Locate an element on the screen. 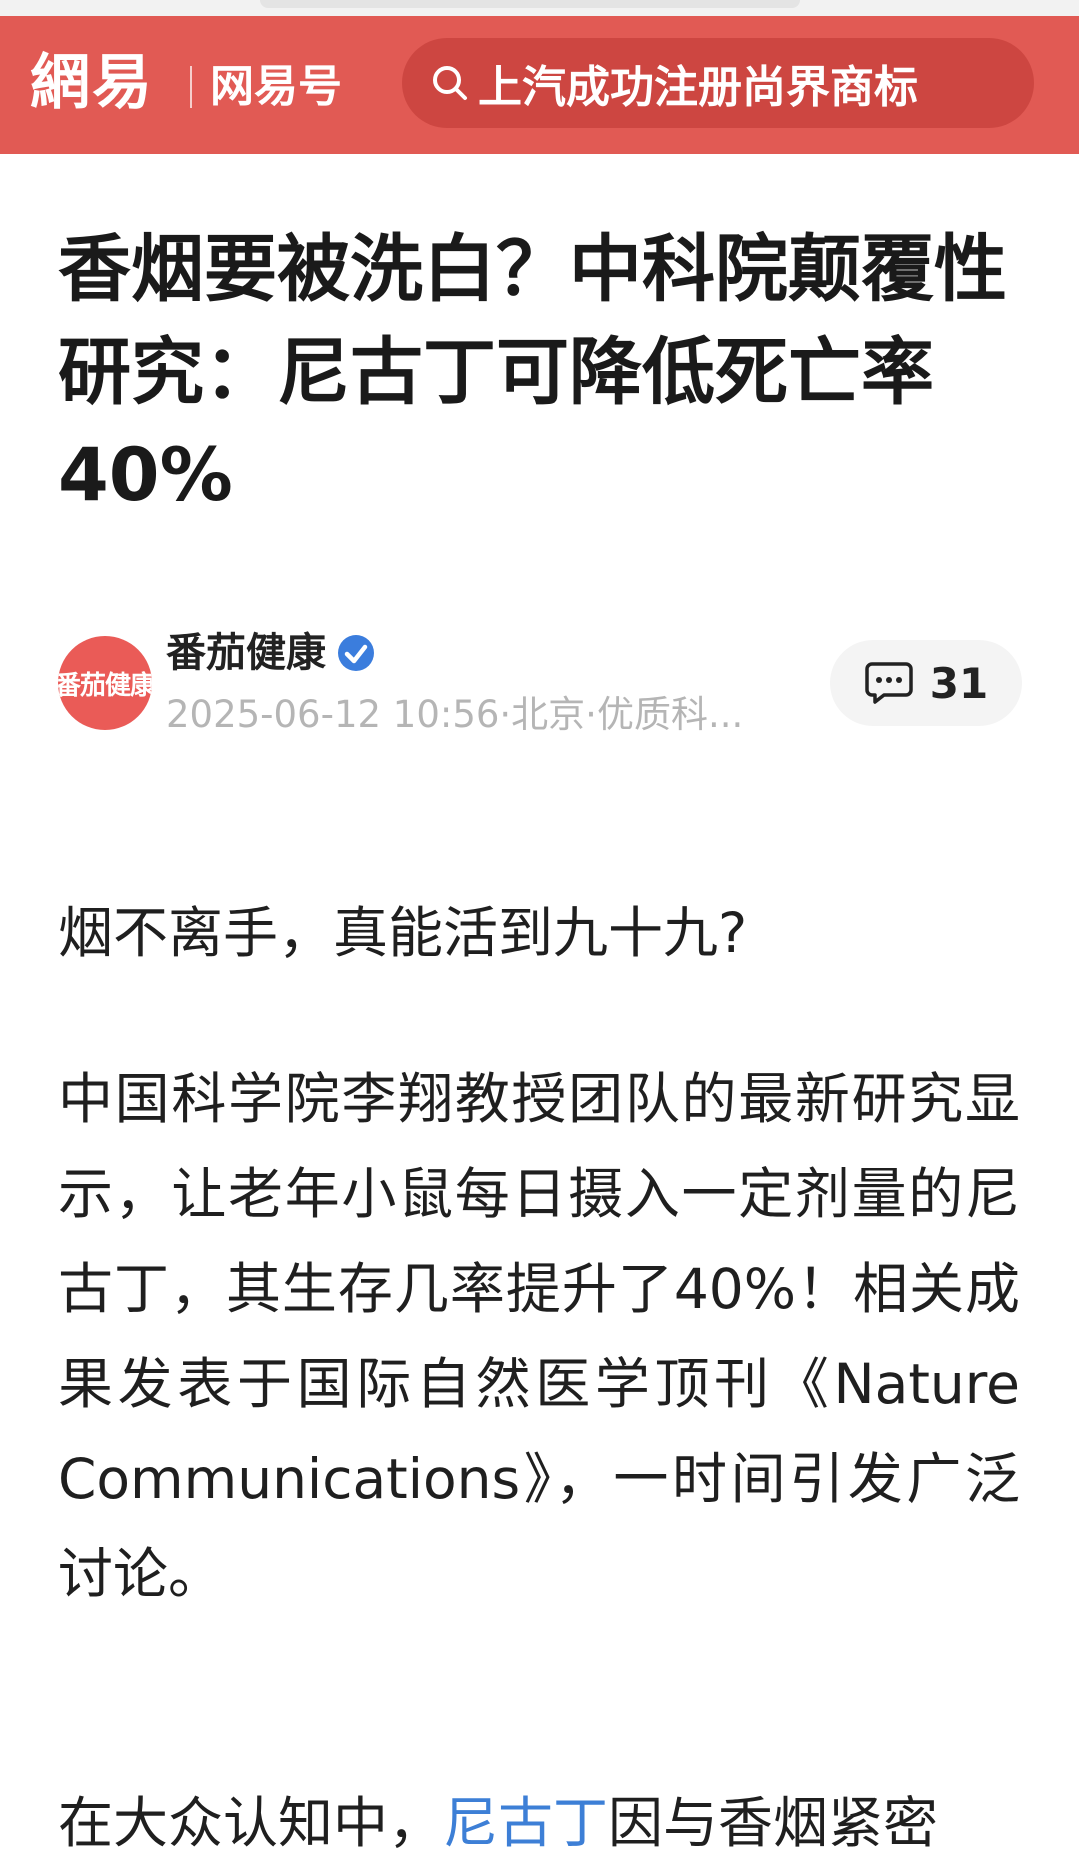 The image size is (1079, 1873). comment-icon is located at coordinates (889, 683).